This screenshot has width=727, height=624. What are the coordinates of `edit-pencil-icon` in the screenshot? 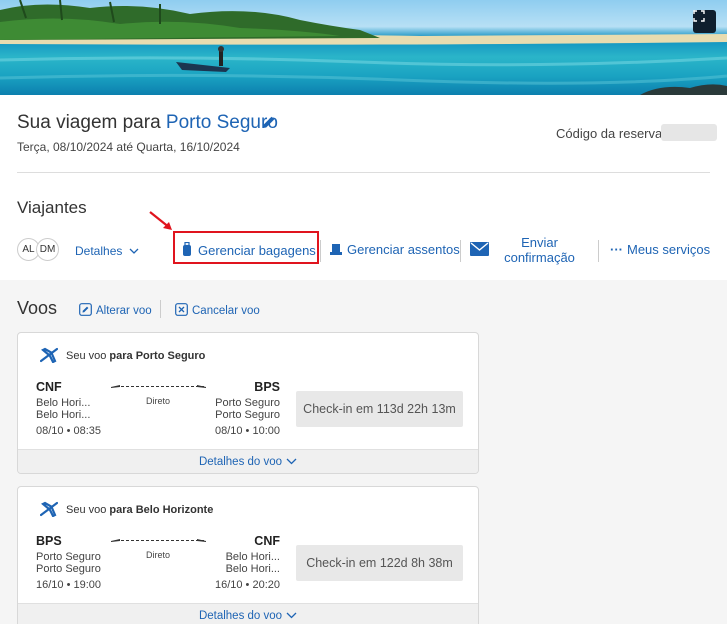 It's located at (269, 122).